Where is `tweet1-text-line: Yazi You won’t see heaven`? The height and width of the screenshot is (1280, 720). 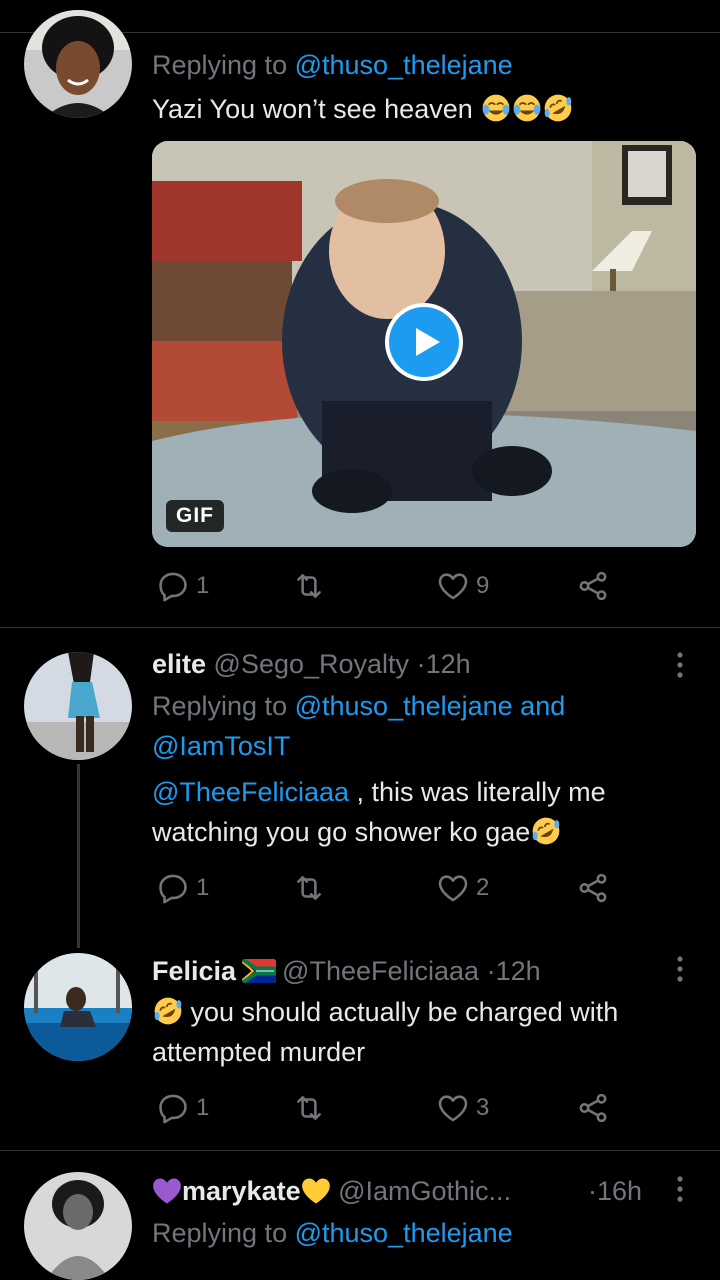
tweet1-text-line: Yazi You won’t see heaven is located at coordinates (362, 109).